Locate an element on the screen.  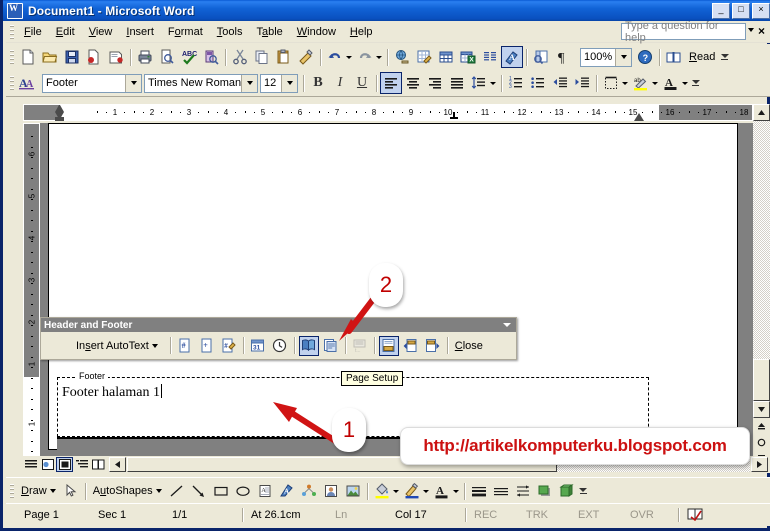
arrow-icon is located at coordinates (199, 491).